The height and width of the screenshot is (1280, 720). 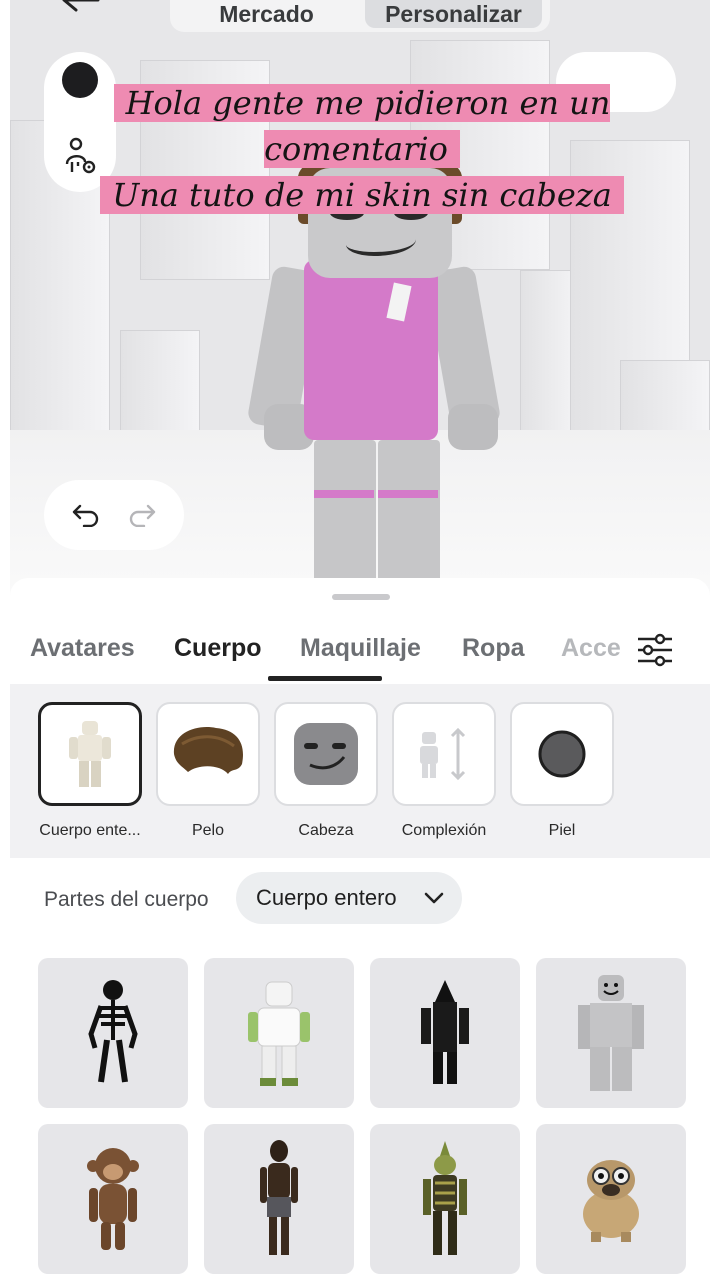 I want to click on redo-icon, so click(x=142, y=515).